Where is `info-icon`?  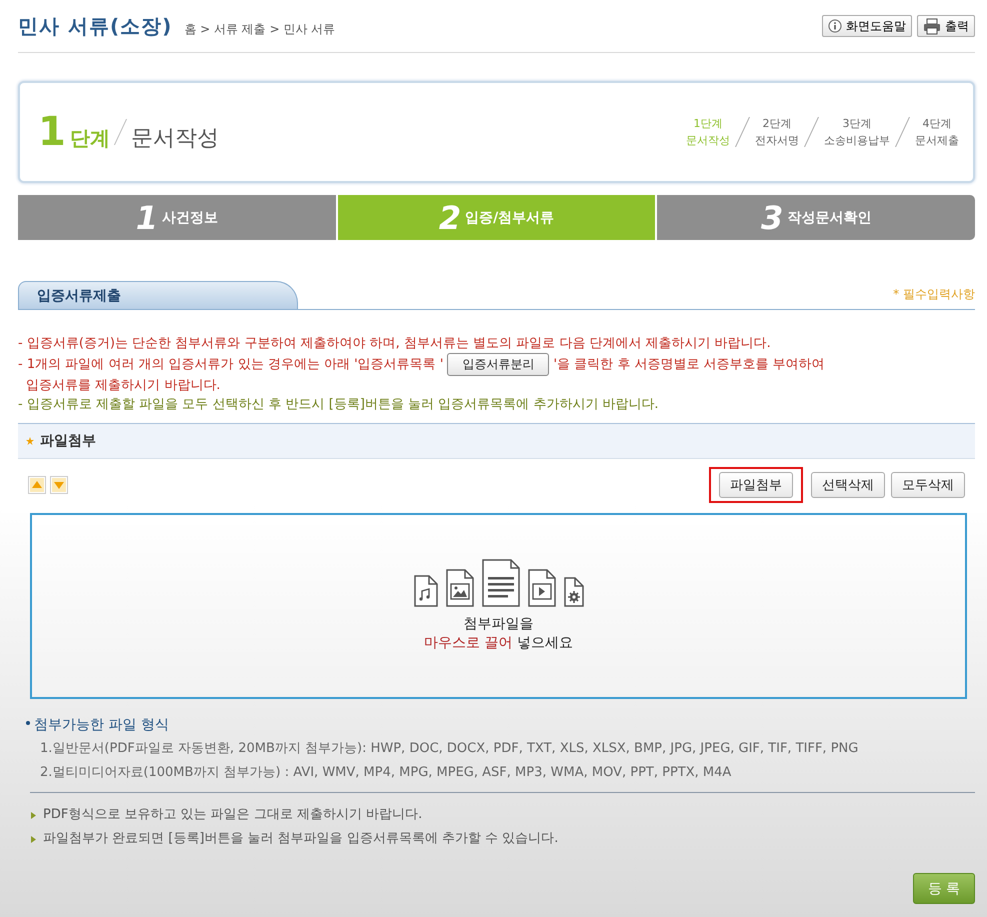 info-icon is located at coordinates (835, 26).